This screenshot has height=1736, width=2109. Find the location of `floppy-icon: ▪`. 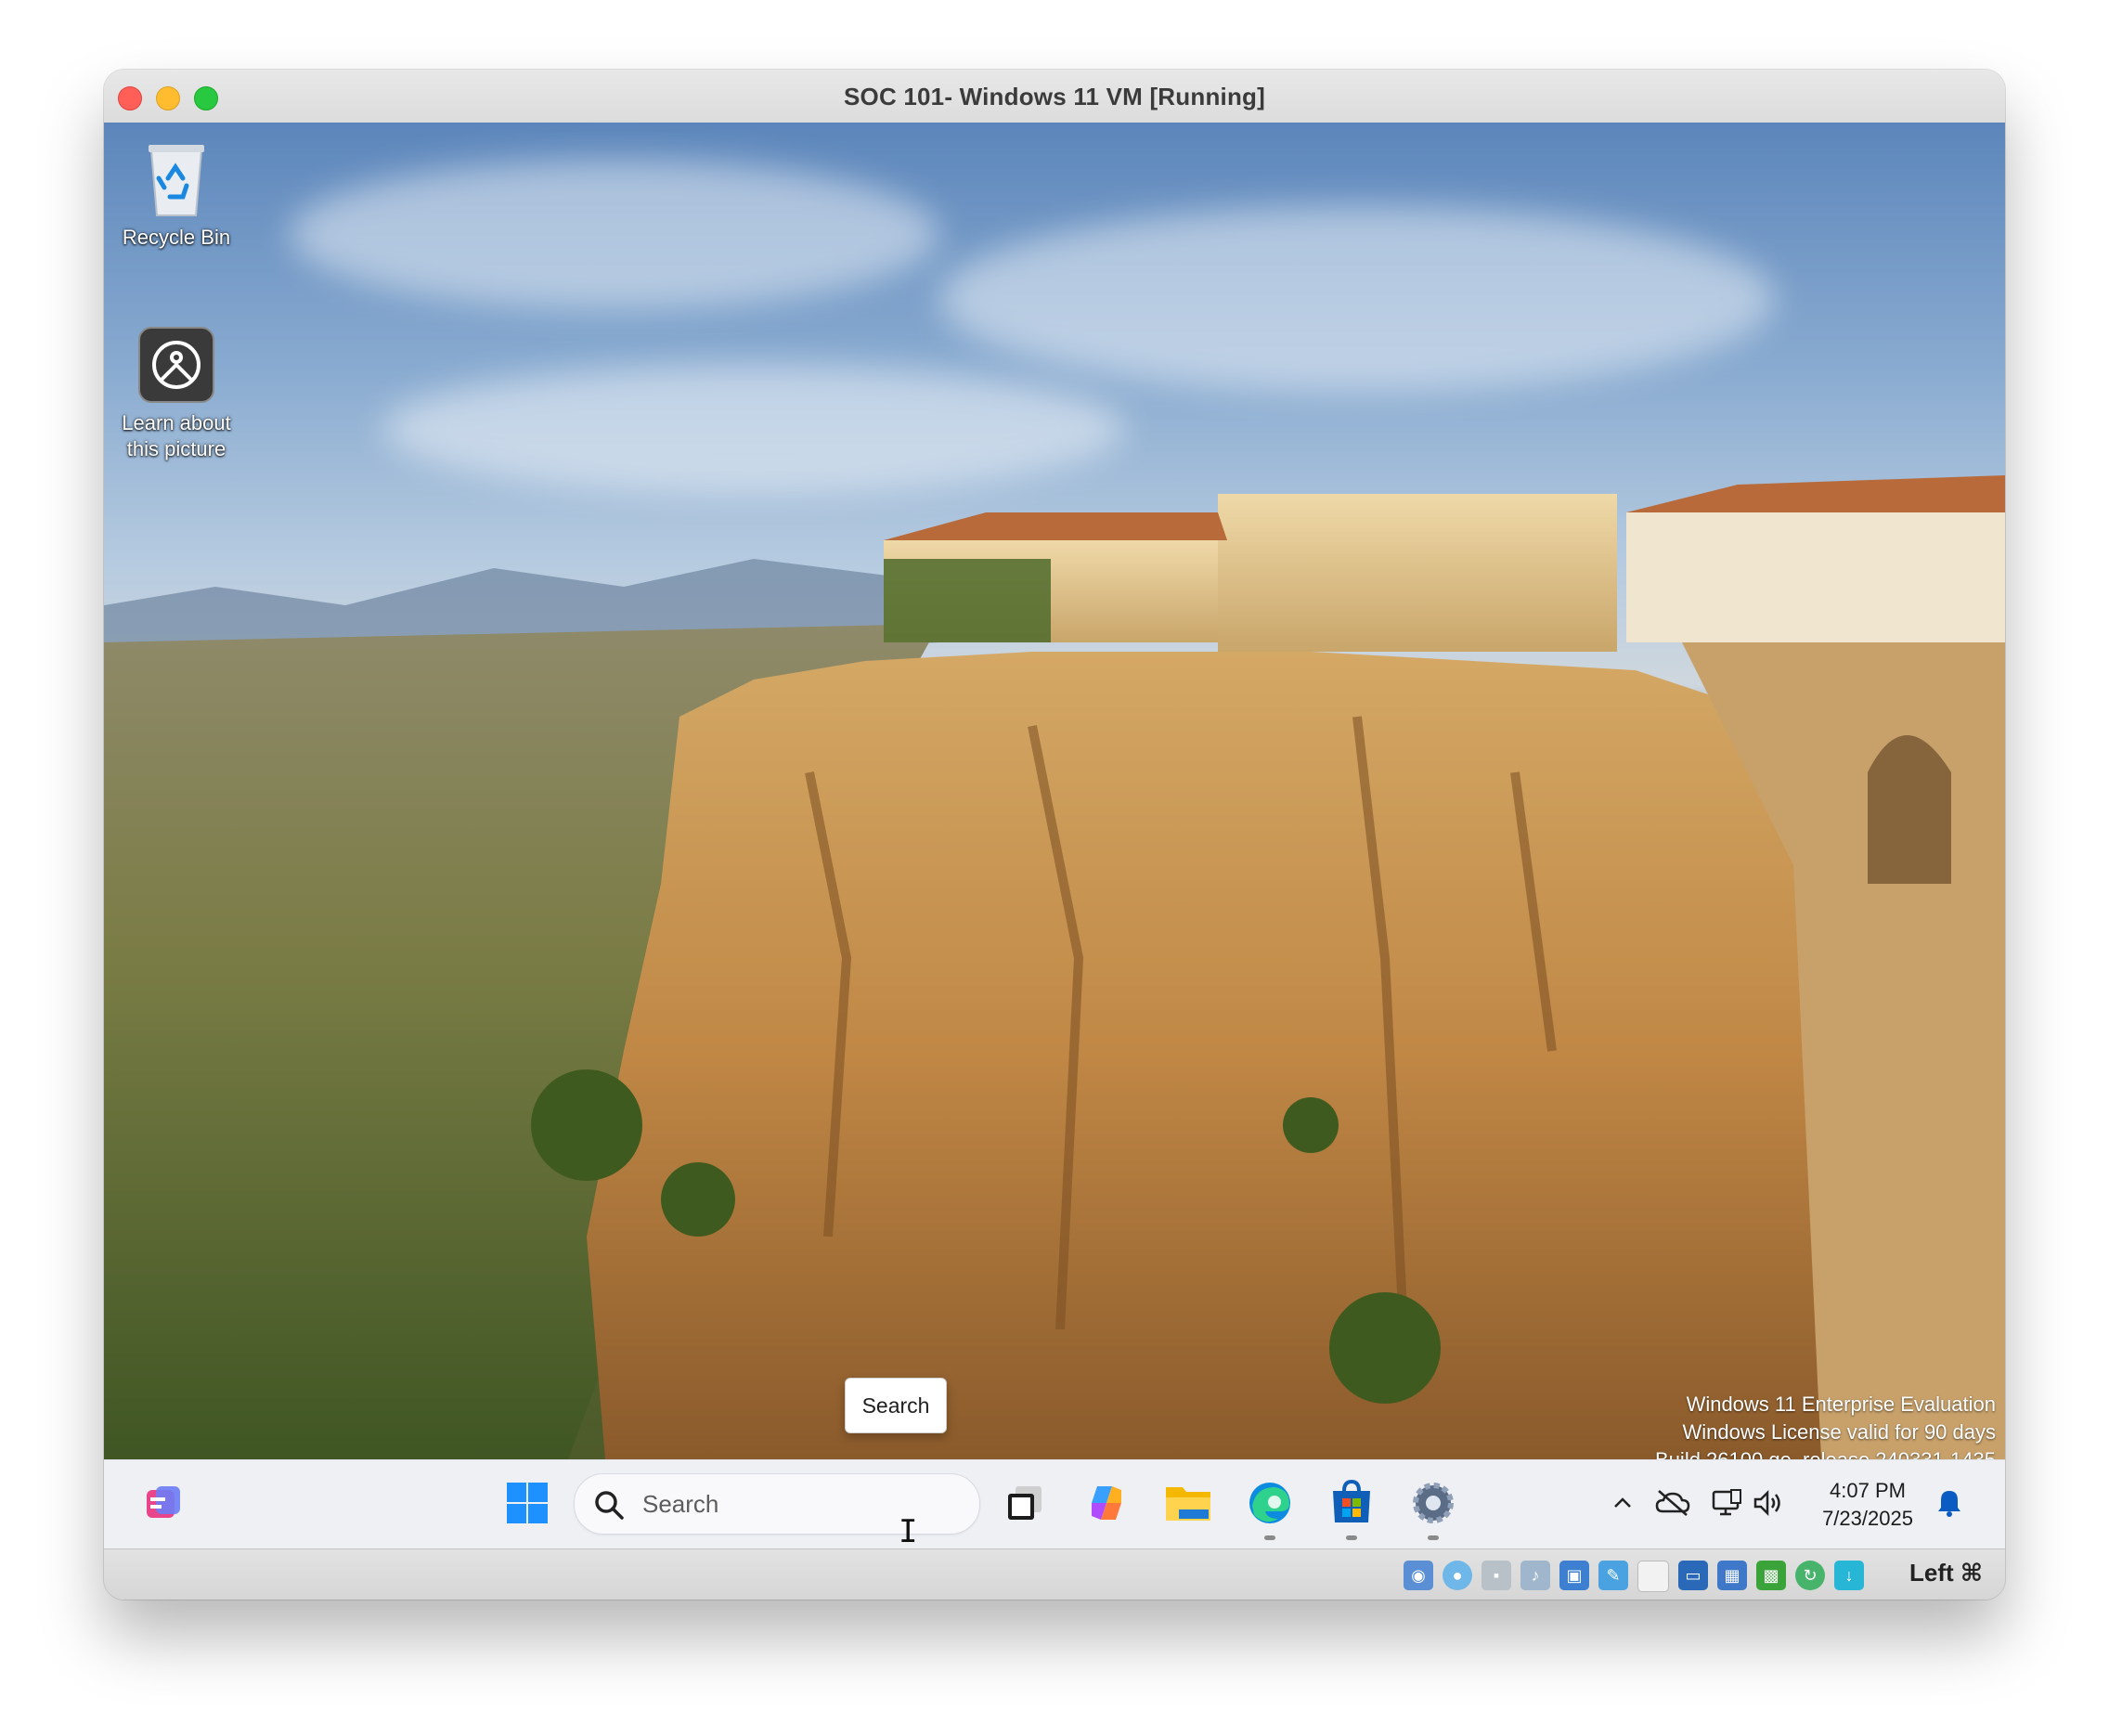

floppy-icon: ▪ is located at coordinates (1496, 1576).